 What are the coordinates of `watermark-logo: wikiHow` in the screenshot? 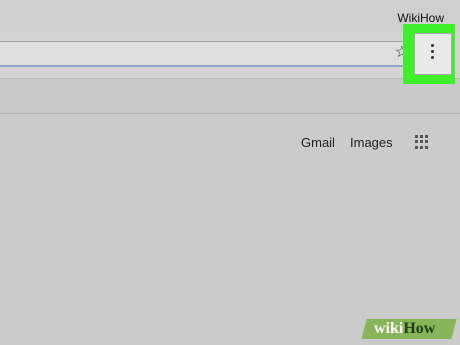 It's located at (404, 329).